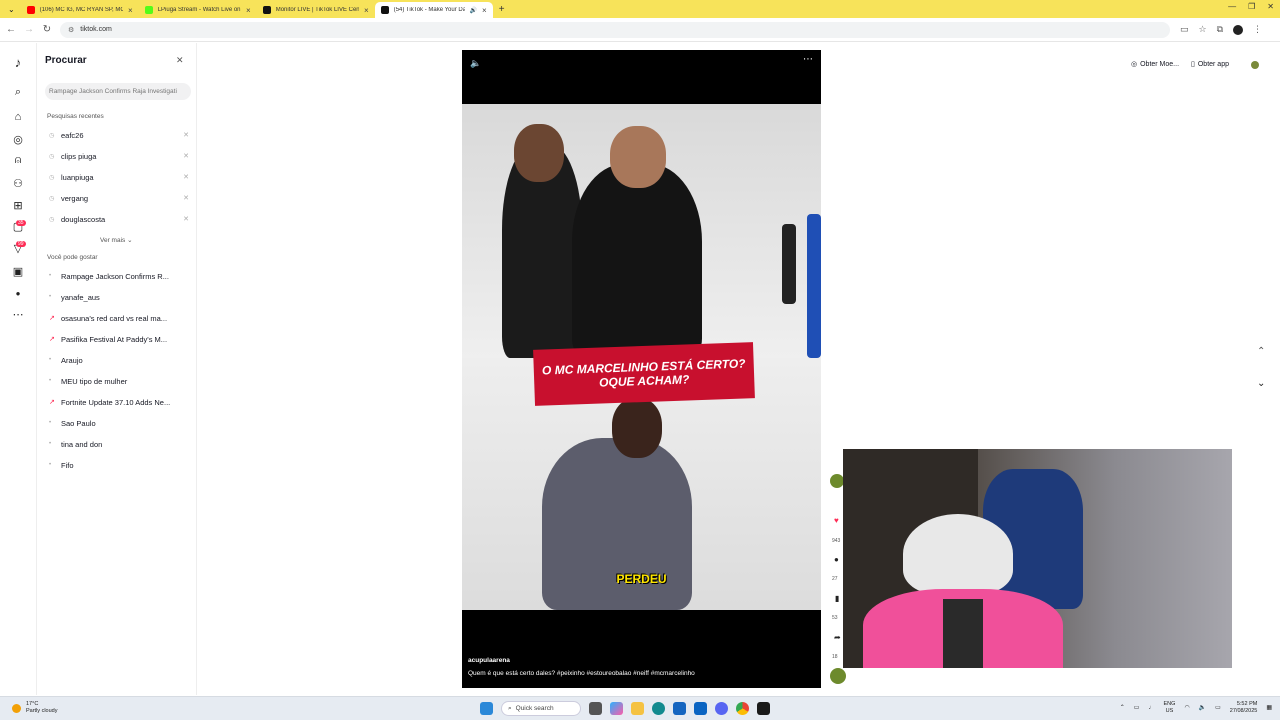  Describe the element at coordinates (130, 240) in the screenshot. I see `chevron-down-icon: ⌄` at that location.